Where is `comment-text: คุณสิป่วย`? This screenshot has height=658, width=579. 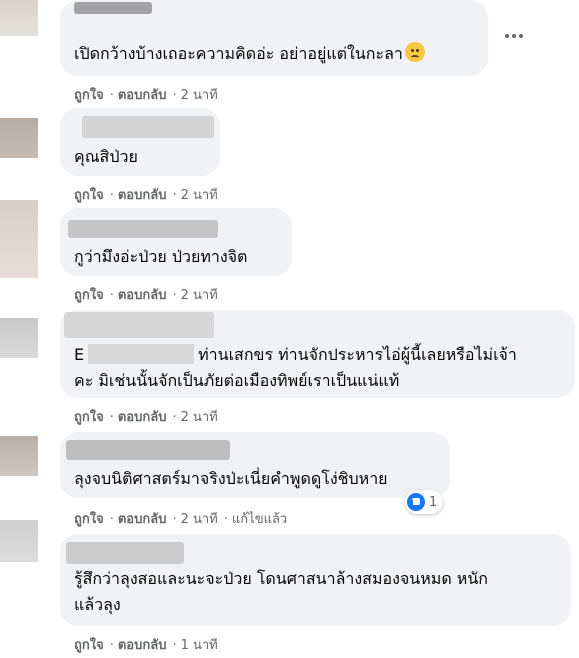 comment-text: คุณสิป่วย is located at coordinates (106, 156).